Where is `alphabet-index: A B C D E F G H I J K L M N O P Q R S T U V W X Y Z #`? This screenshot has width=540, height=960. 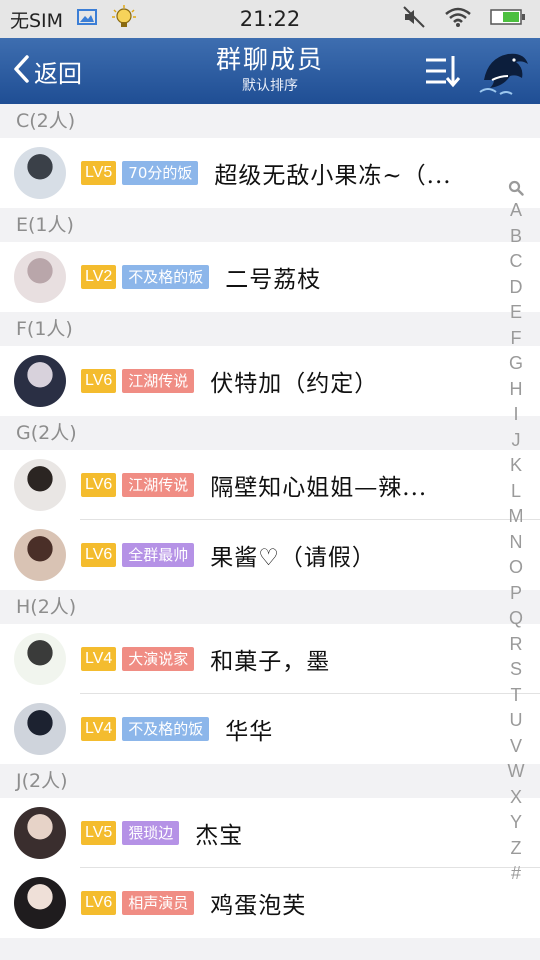
alphabet-index: A B C D E F G H I J K L M N O P Q R S T U V W X Y Z # is located at coordinates (516, 532).